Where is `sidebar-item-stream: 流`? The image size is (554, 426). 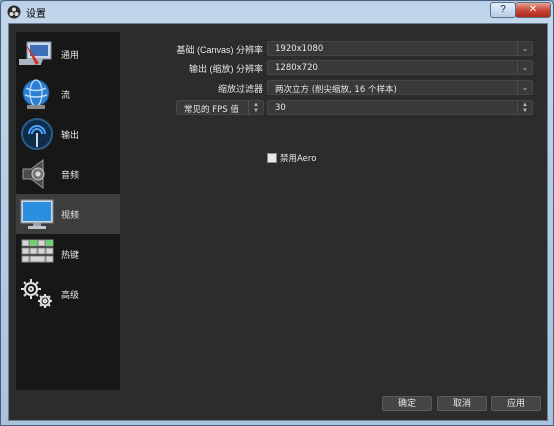 sidebar-item-stream: 流 is located at coordinates (68, 94).